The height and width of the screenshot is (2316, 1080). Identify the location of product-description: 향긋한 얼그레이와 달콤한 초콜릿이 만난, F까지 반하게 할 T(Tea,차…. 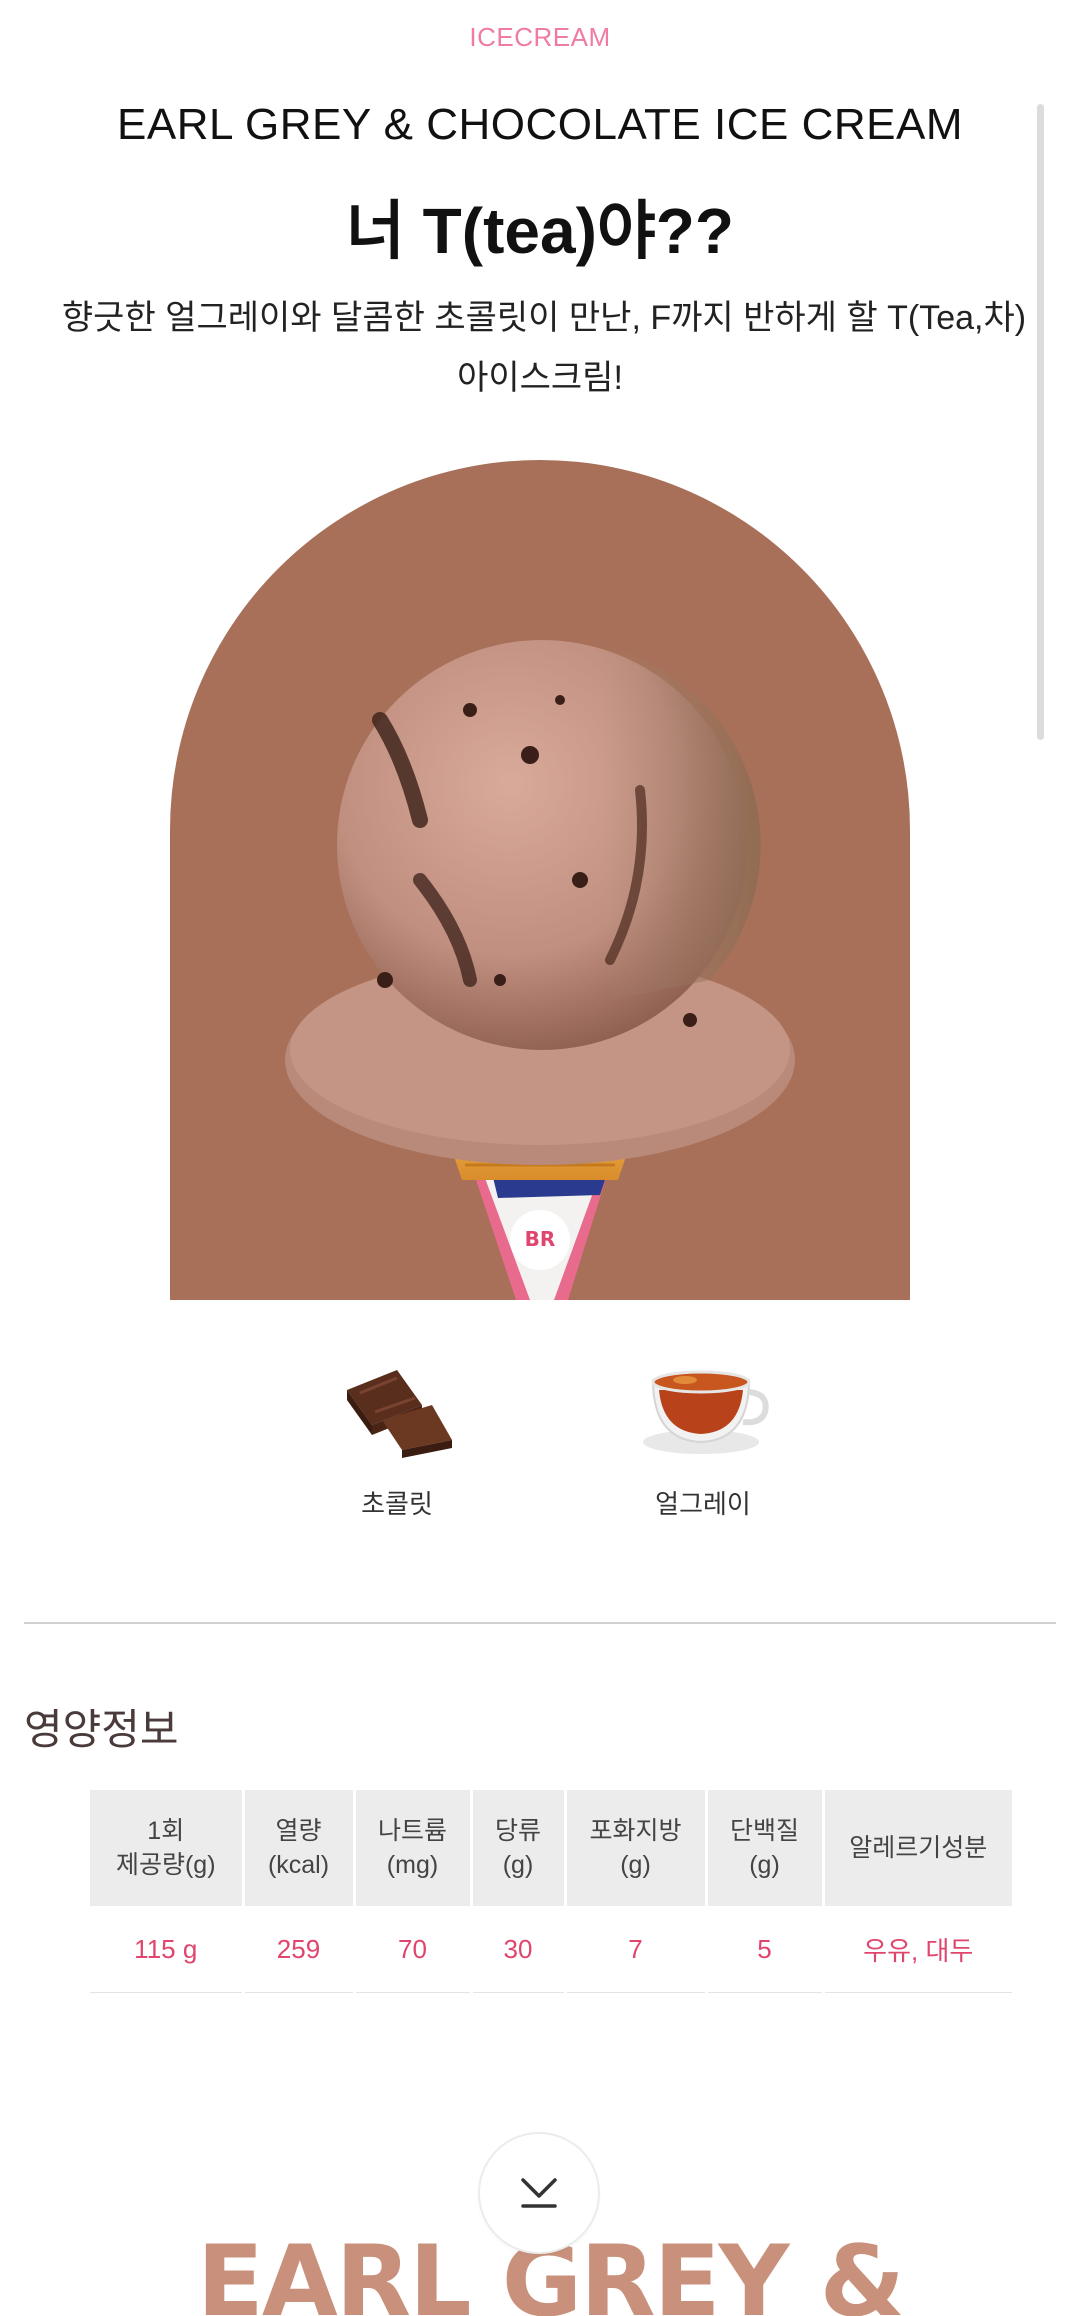
(540, 348).